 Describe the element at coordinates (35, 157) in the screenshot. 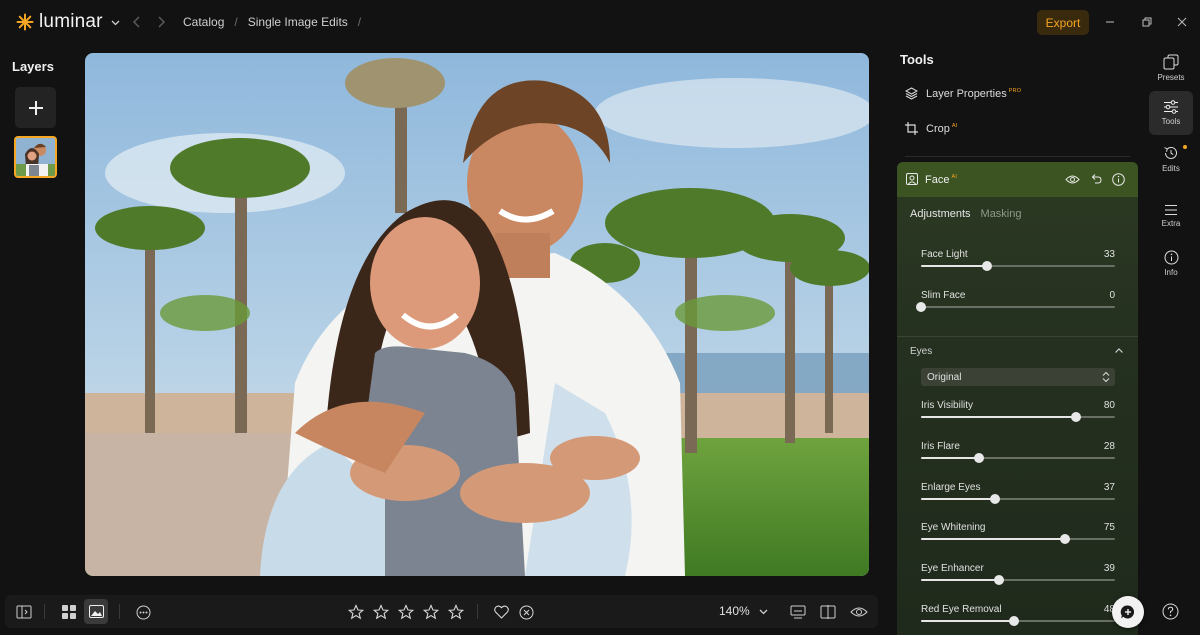

I see `layer-thumbnail` at that location.